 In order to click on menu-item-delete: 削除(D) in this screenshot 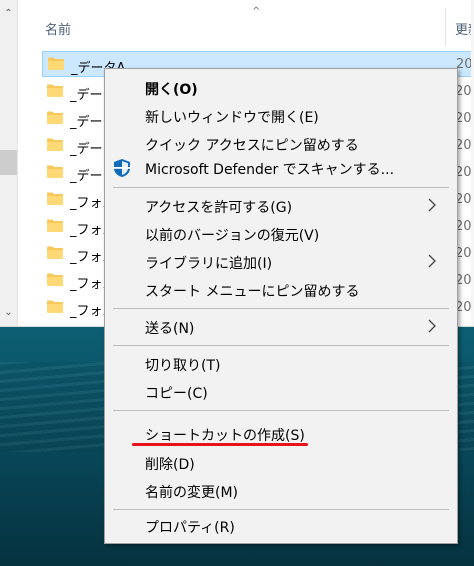, I will do `click(281, 464)`.